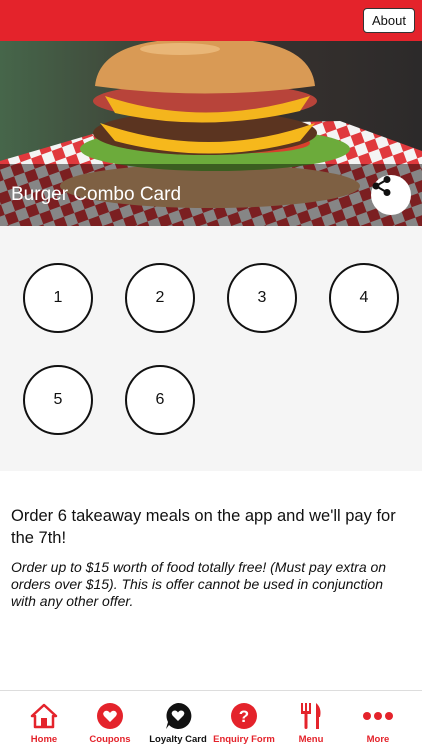  I want to click on share-icon, so click(381, 186).